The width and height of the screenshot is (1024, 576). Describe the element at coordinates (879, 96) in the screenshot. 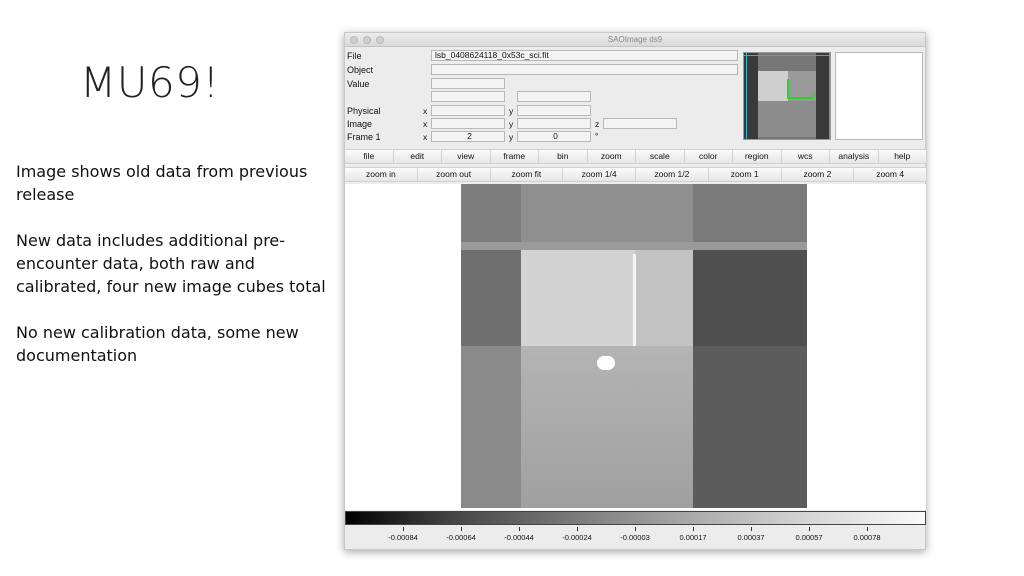

I see `panner-view` at that location.